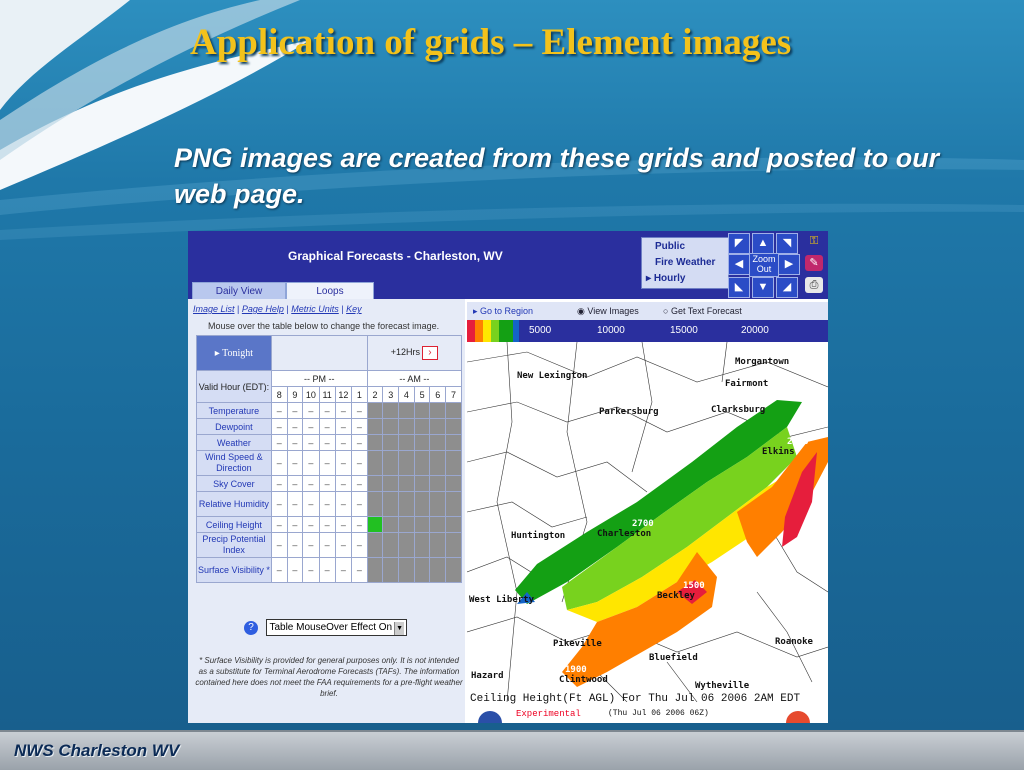 The width and height of the screenshot is (1024, 770). What do you see at coordinates (739, 264) in the screenshot?
I see `pan-west-button: ◀` at bounding box center [739, 264].